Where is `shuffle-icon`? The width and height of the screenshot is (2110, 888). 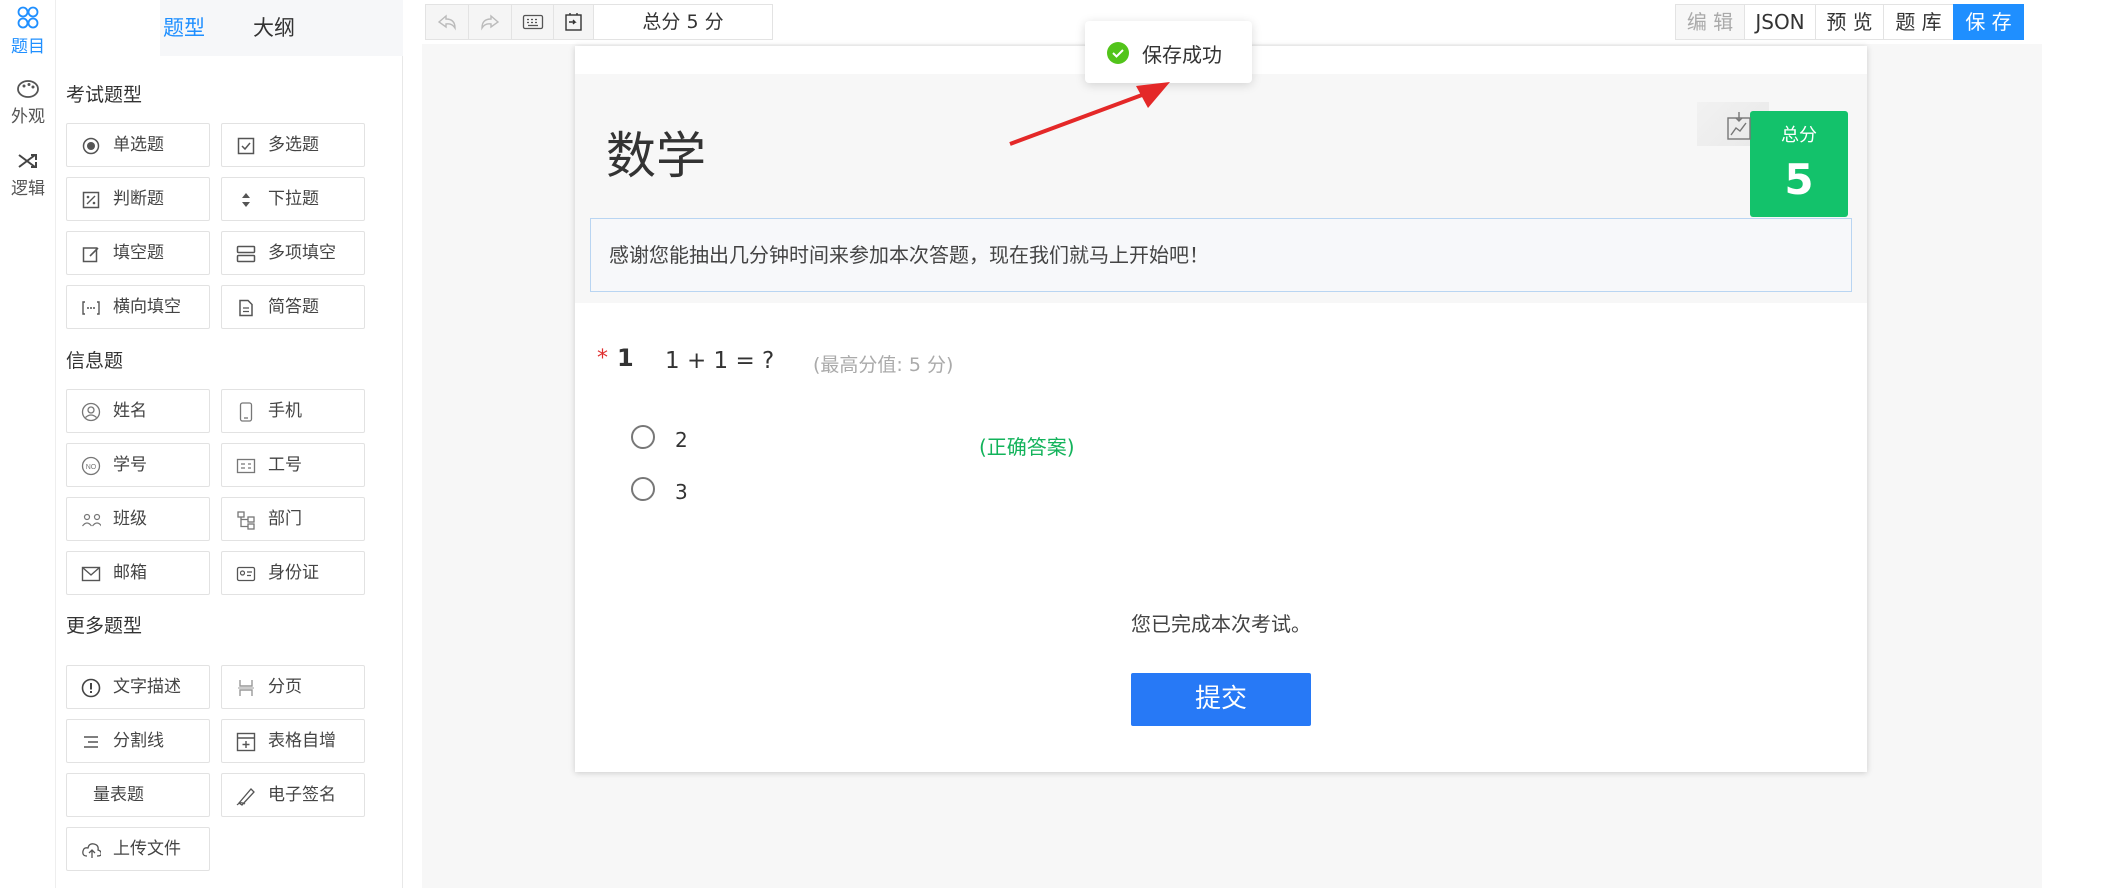 shuffle-icon is located at coordinates (27, 161).